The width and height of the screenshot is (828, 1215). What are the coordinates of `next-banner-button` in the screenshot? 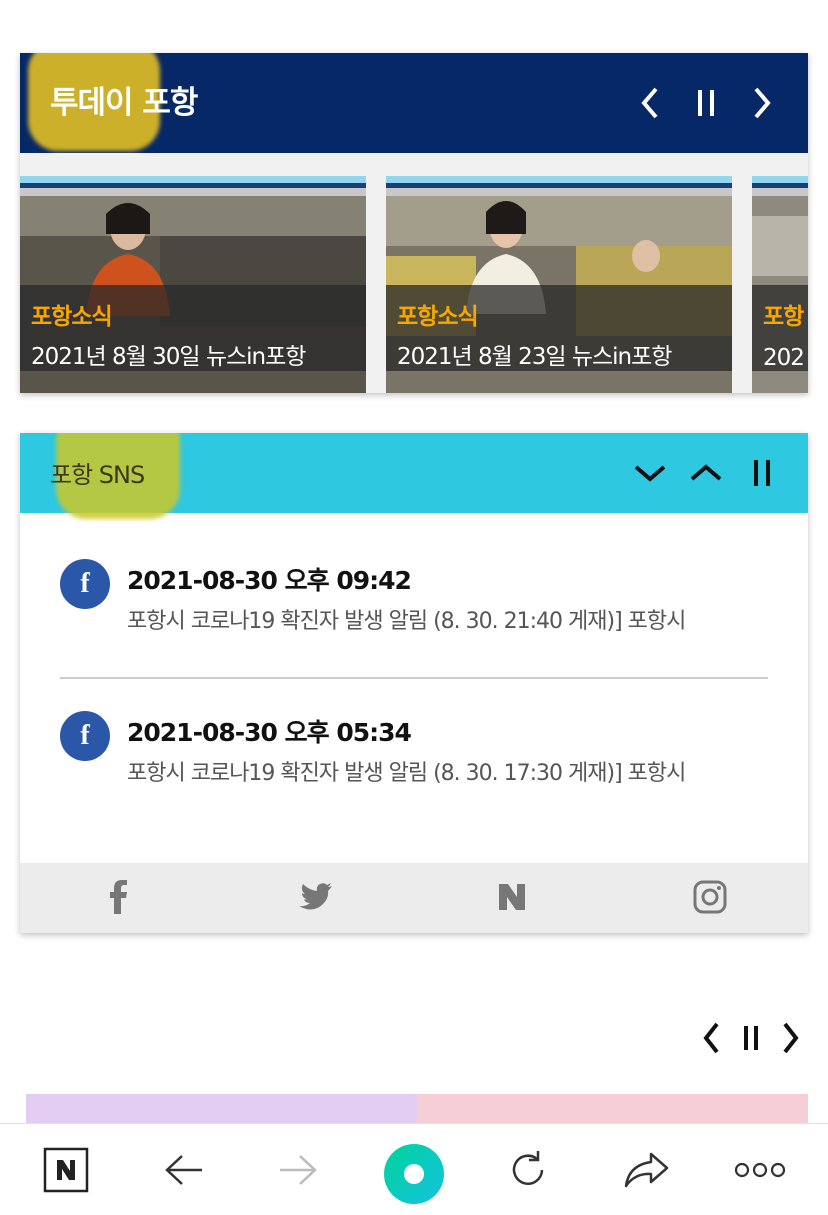 It's located at (791, 1038).